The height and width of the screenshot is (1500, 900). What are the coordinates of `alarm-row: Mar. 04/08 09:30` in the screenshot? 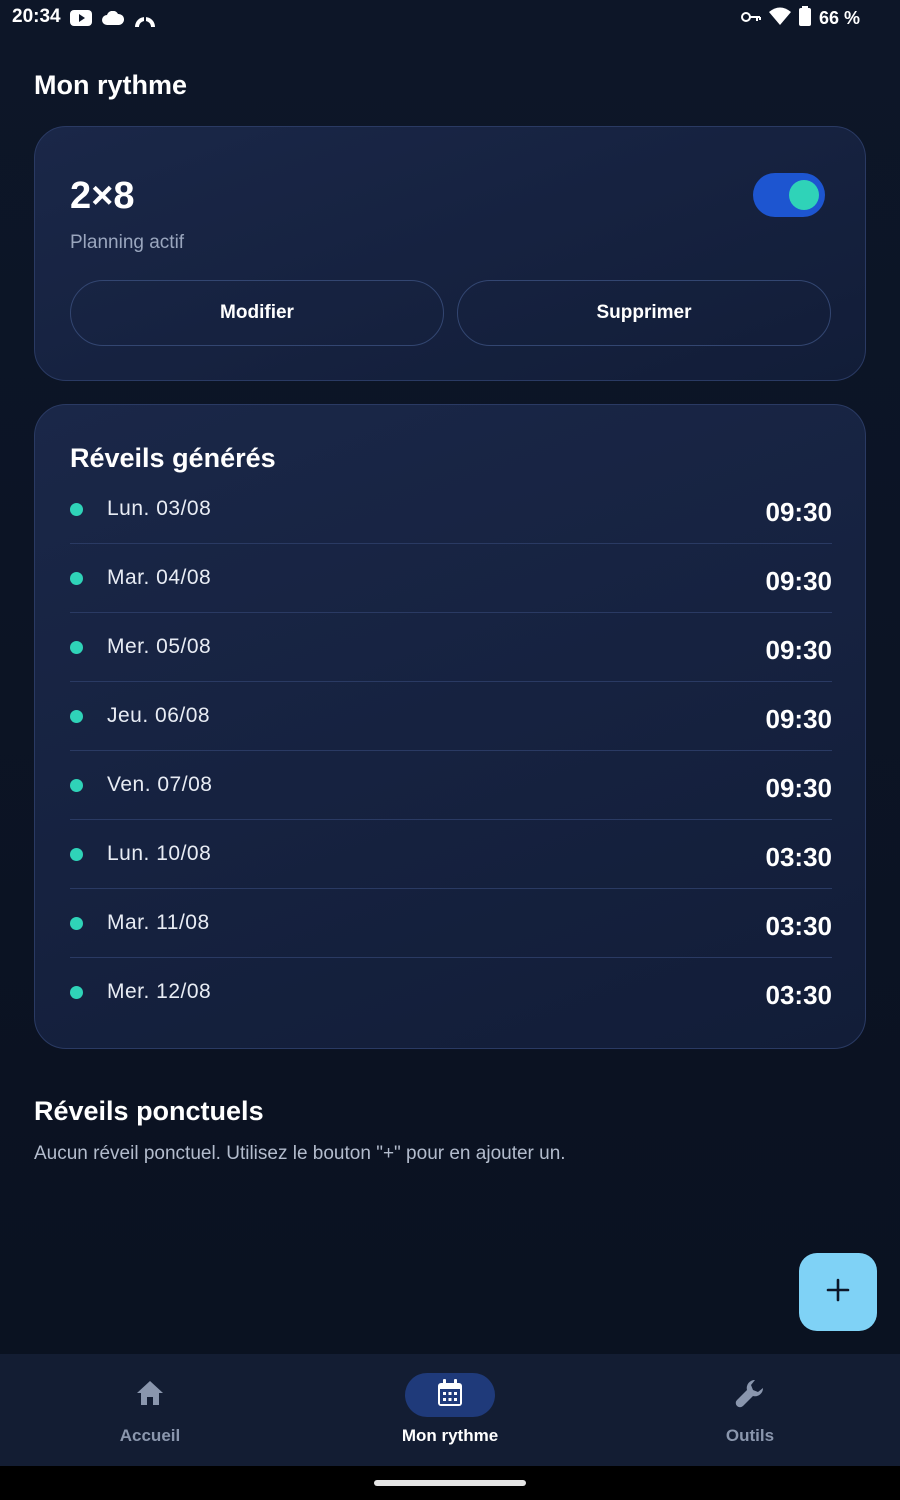 It's located at (451, 578).